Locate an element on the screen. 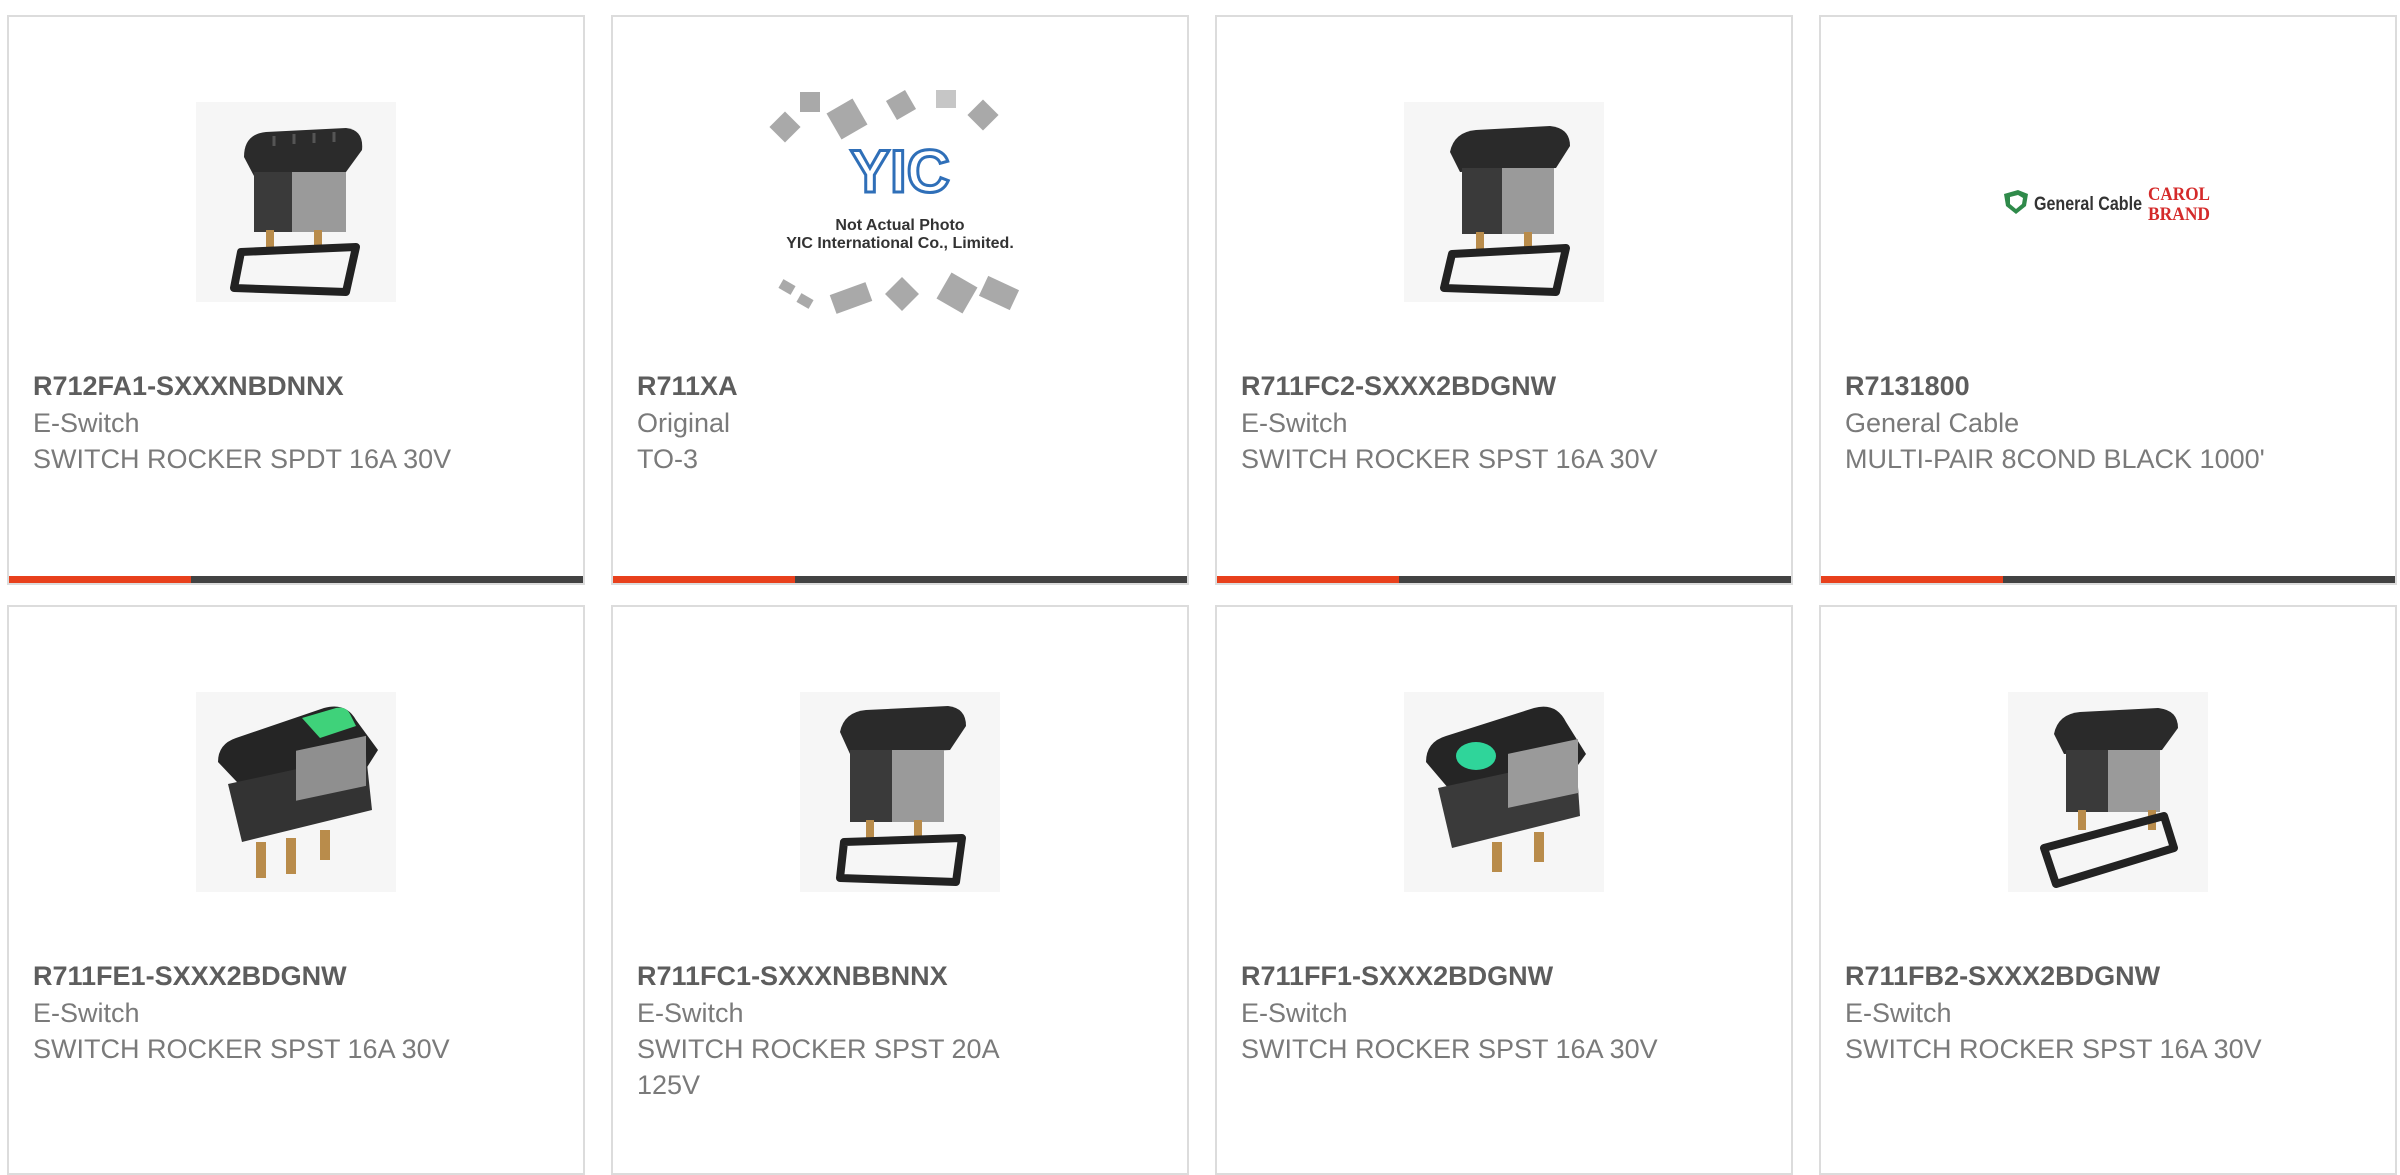 The image size is (2400, 1175). part-number: R711FE1-SXXX2BDGNW is located at coordinates (298, 976).